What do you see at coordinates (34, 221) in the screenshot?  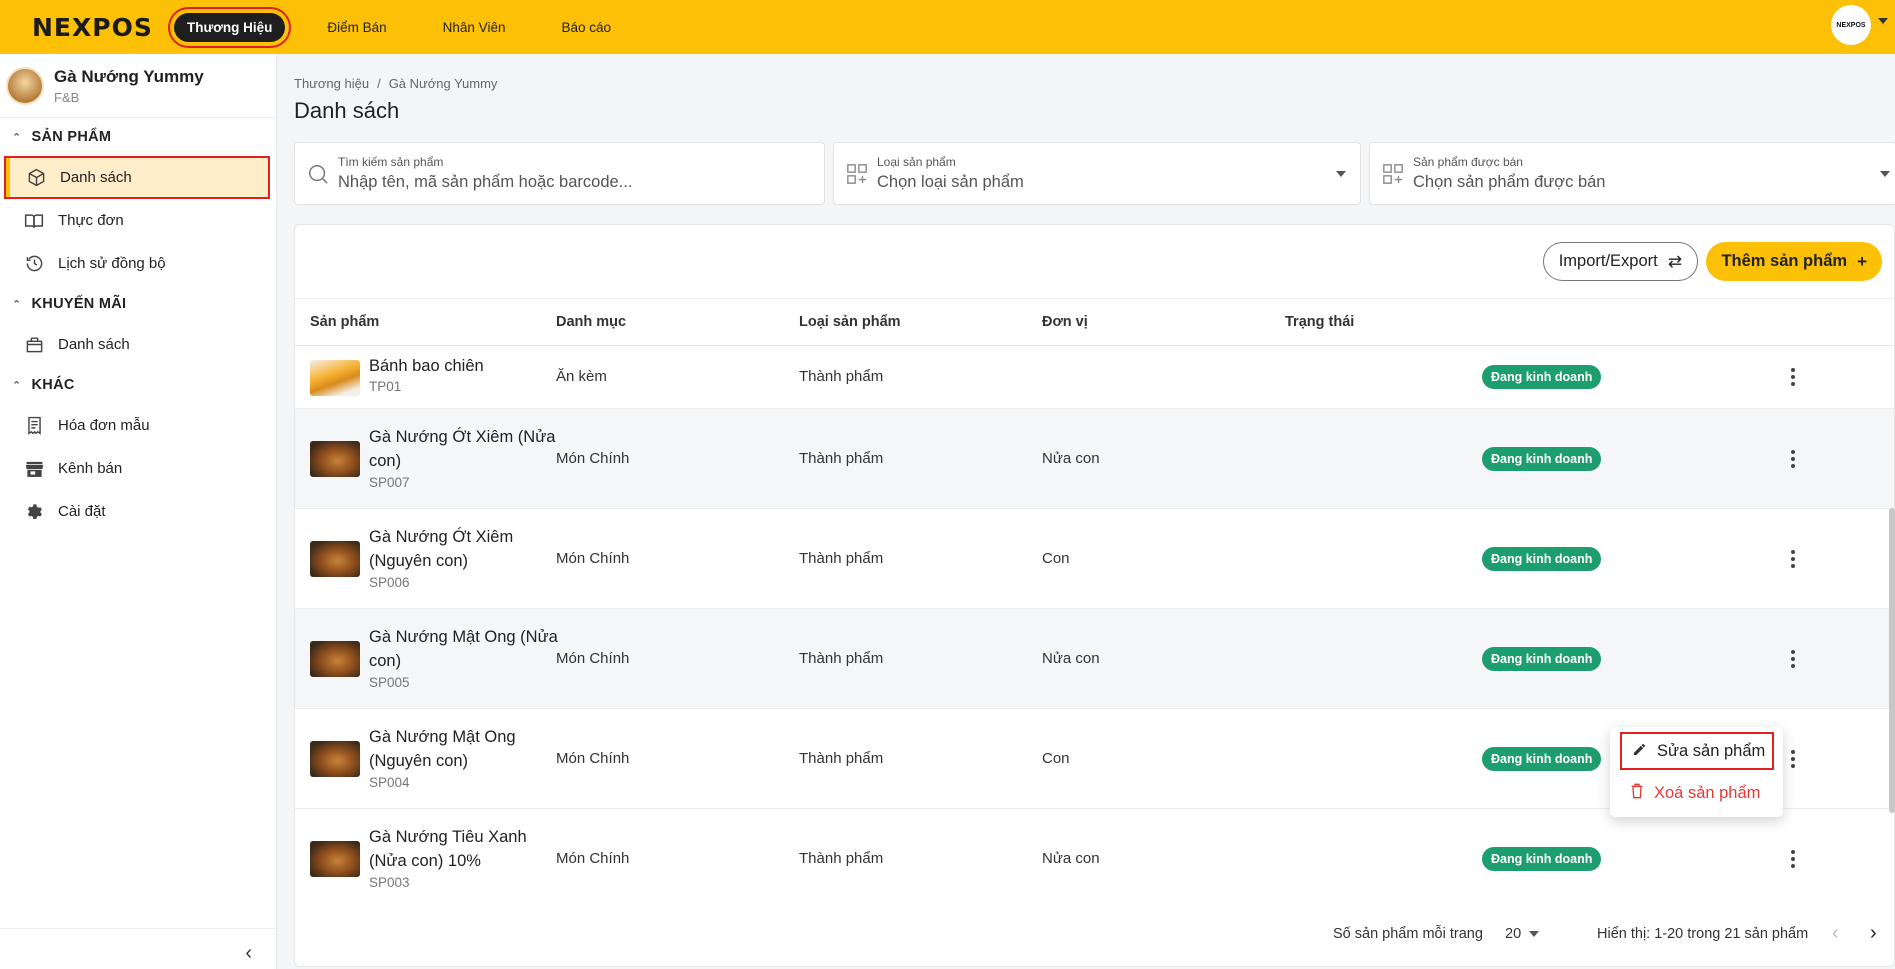 I see `book-icon` at bounding box center [34, 221].